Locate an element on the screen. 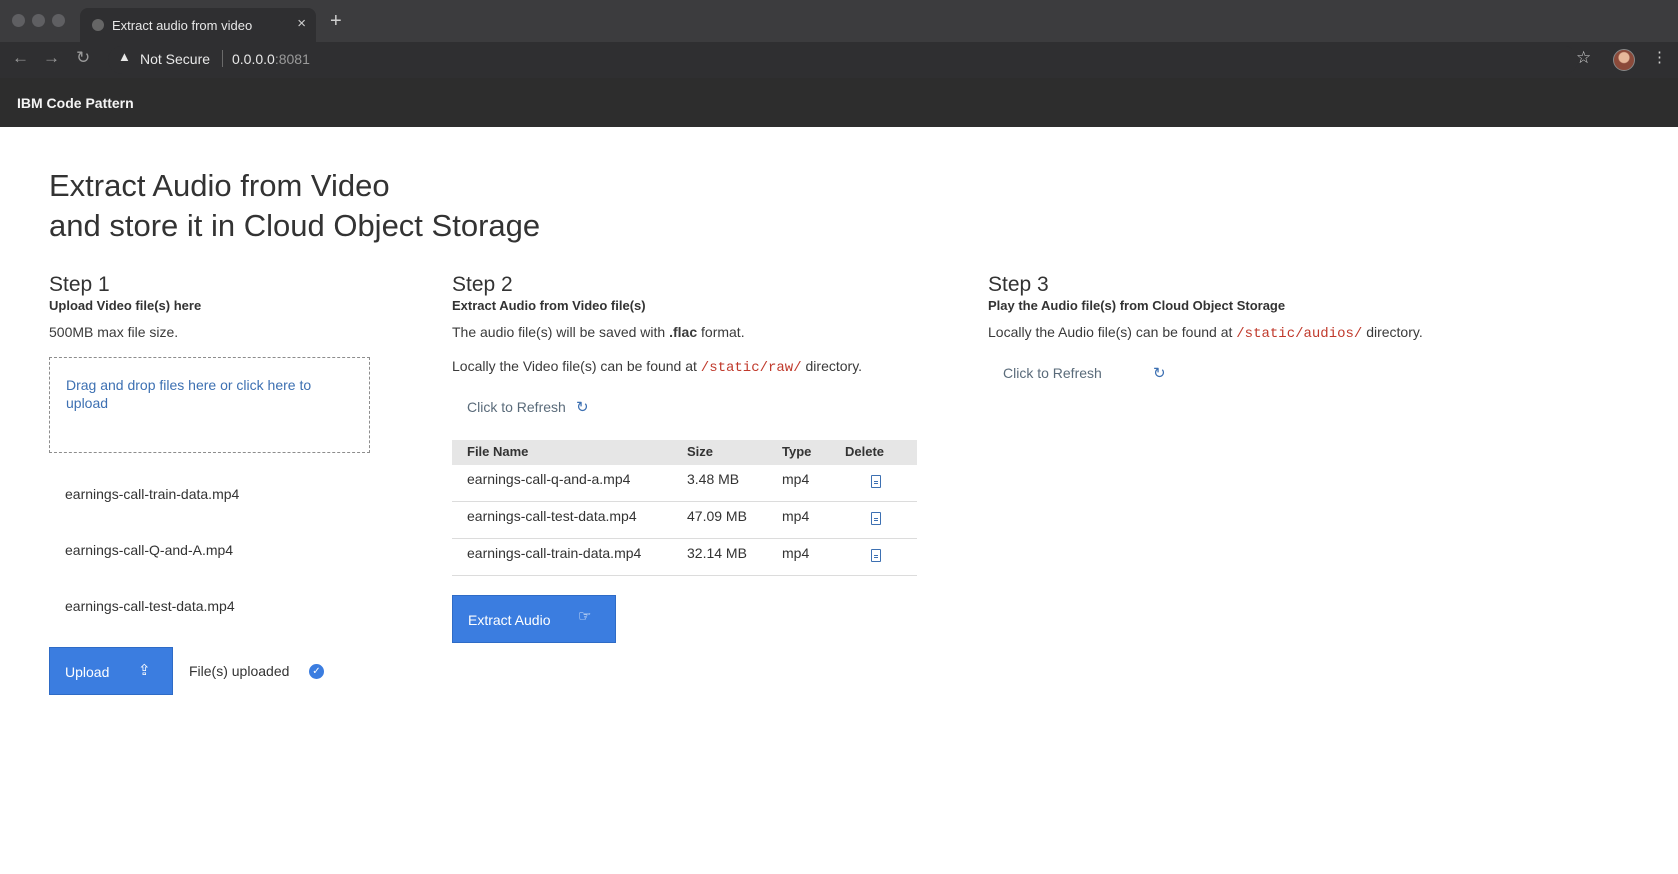 This screenshot has width=1678, height=874. cell-size: 32.14 MB is located at coordinates (717, 553).